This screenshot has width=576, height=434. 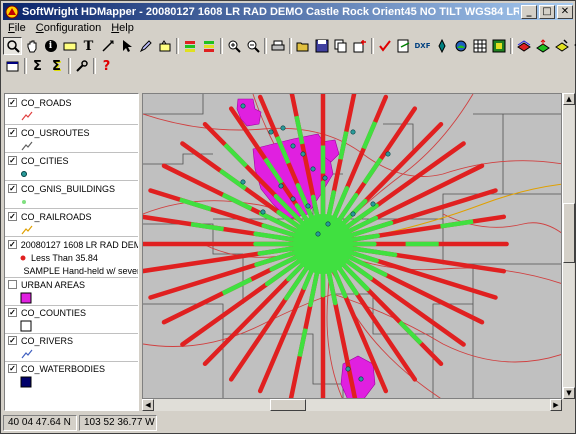 I want to click on city-dot-icon, so click(x=79, y=174).